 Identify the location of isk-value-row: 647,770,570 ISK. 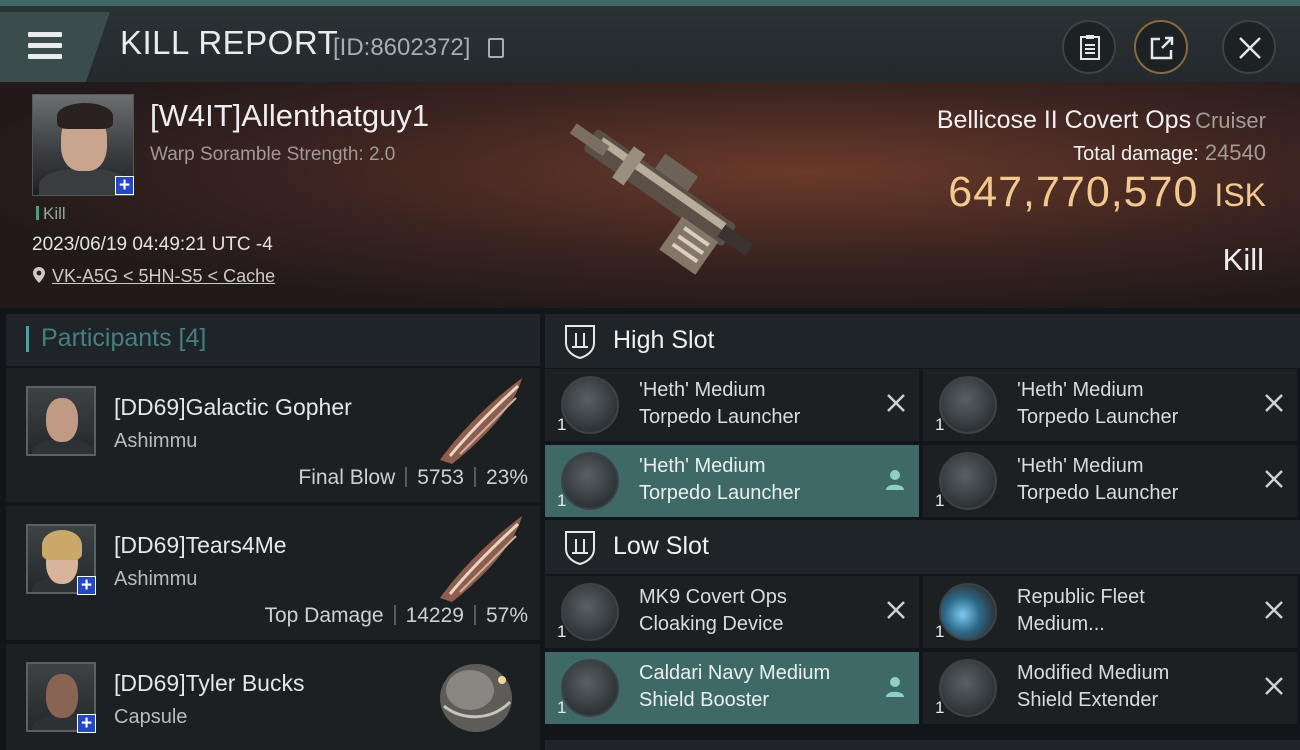
(1107, 192).